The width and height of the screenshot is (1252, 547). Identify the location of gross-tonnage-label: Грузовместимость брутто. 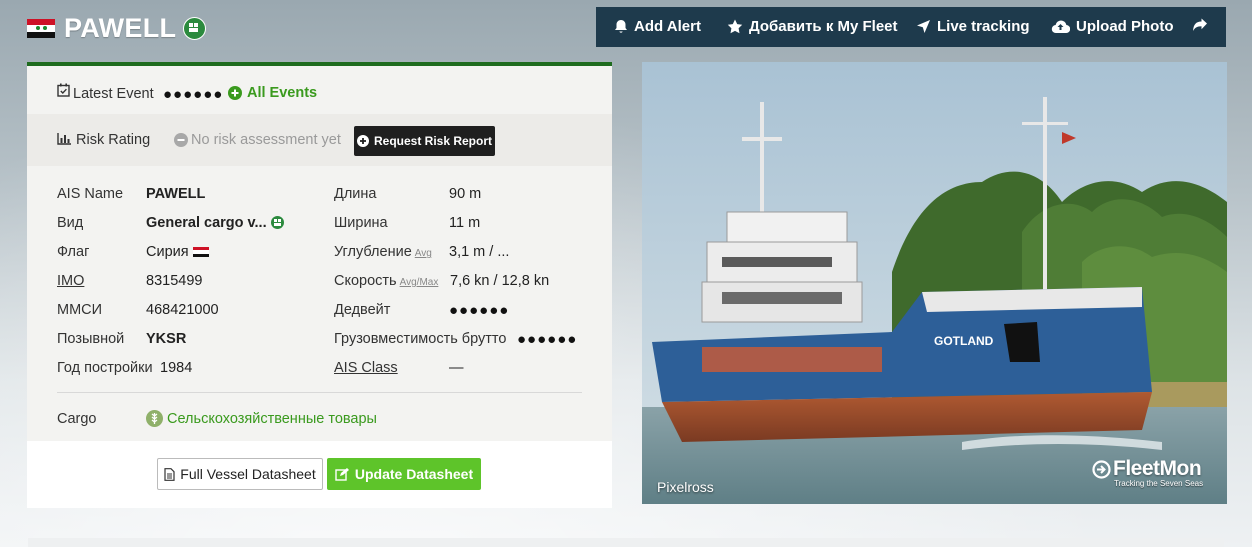
(420, 339).